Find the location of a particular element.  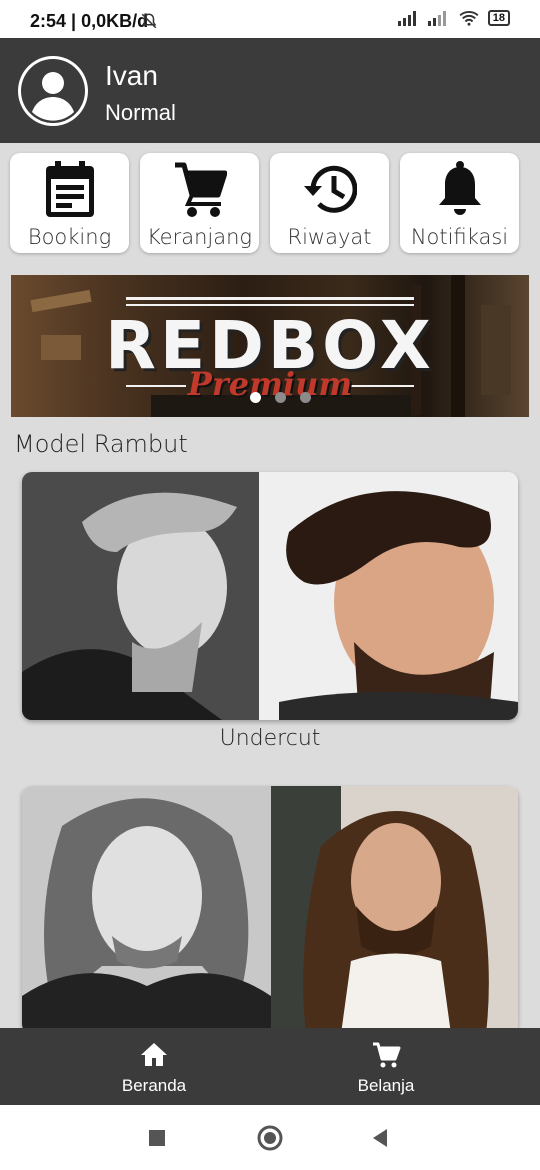

avatar is located at coordinates (53, 91).